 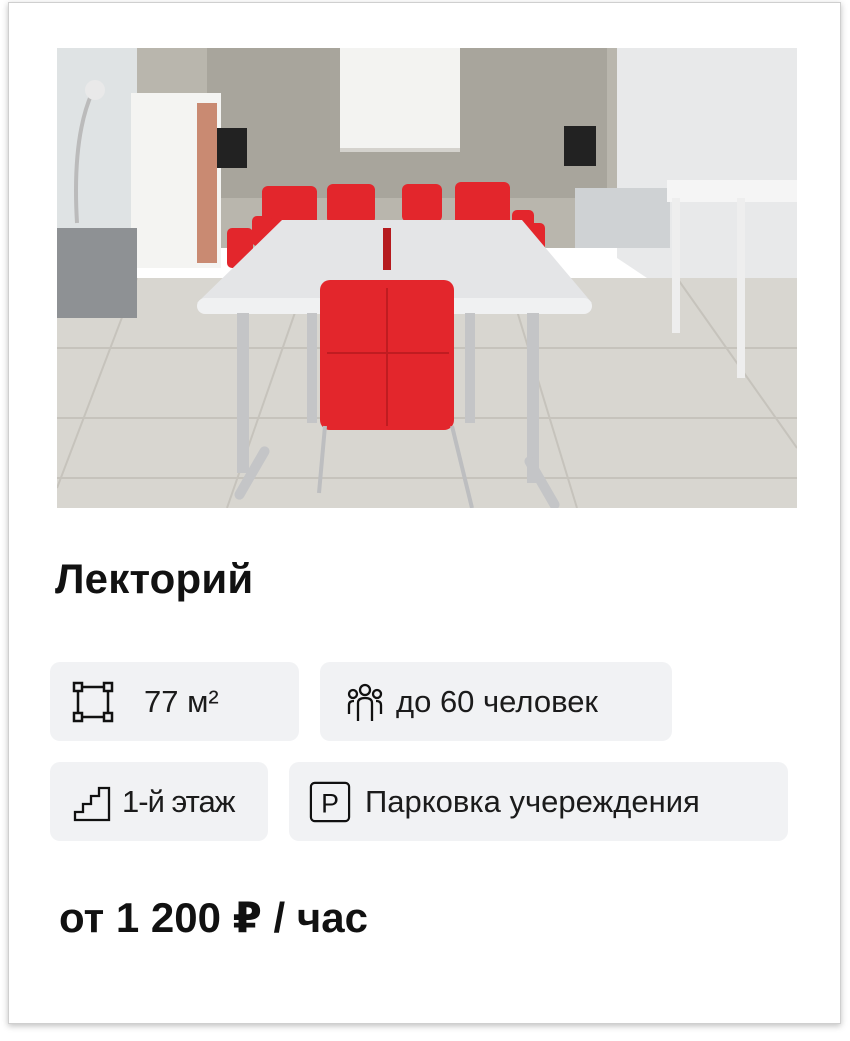 What do you see at coordinates (93, 702) in the screenshot?
I see `area-frame-icon` at bounding box center [93, 702].